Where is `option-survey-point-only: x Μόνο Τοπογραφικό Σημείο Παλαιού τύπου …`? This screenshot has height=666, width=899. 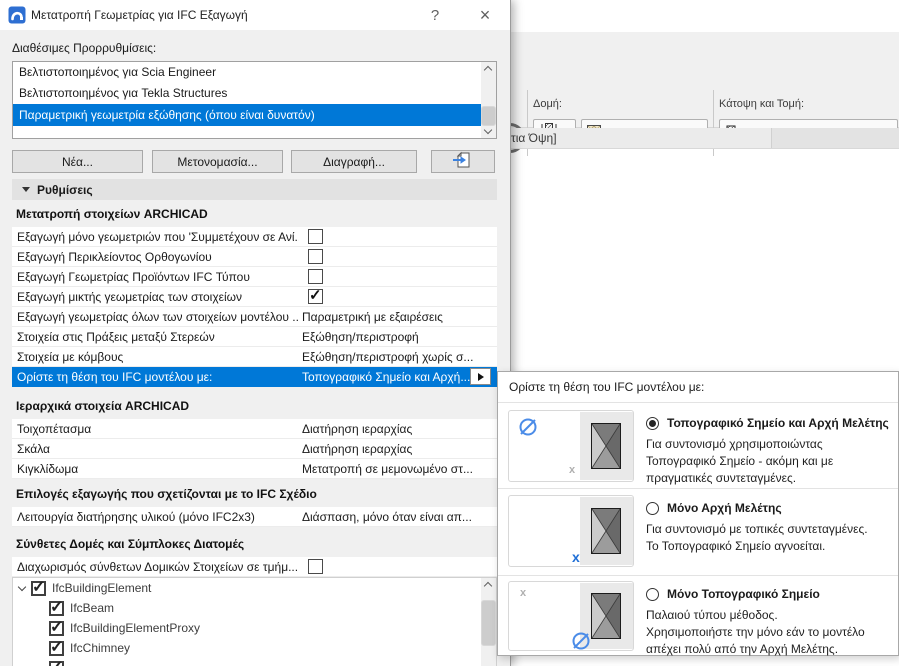 option-survey-point-only: x Μόνο Τοπογραφικό Σημείο Παλαιού τύπου … is located at coordinates (698, 615).